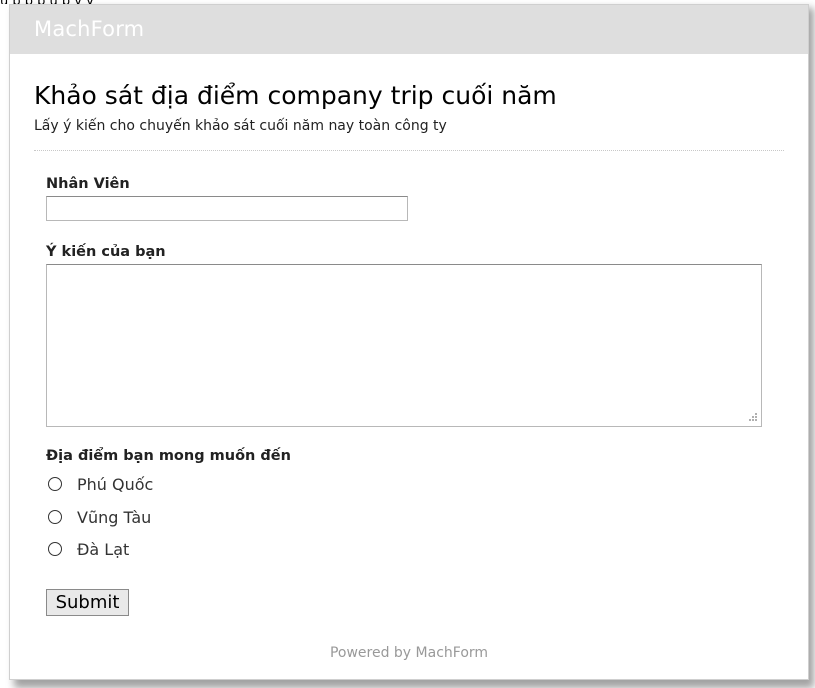  What do you see at coordinates (88, 184) in the screenshot?
I see `employee-label: Nhân Viên` at bounding box center [88, 184].